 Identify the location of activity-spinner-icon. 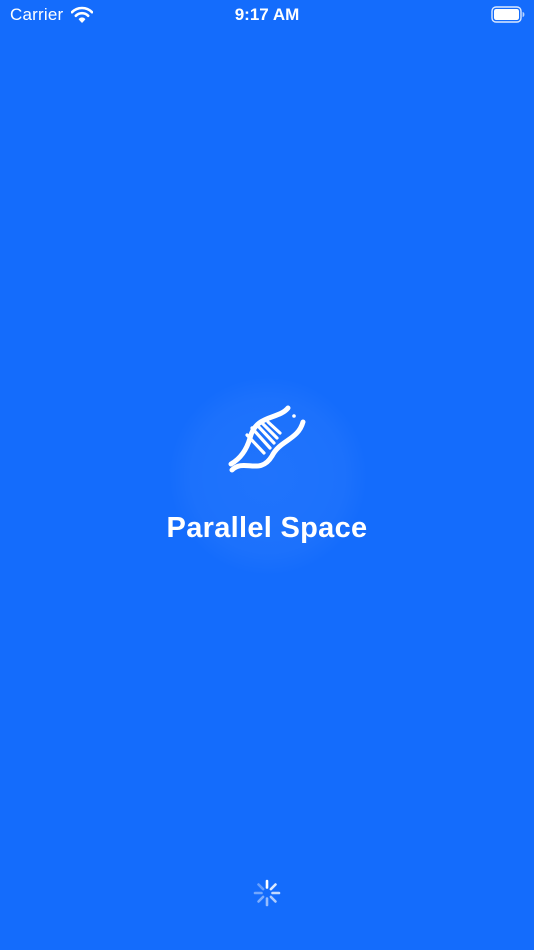
(267, 893).